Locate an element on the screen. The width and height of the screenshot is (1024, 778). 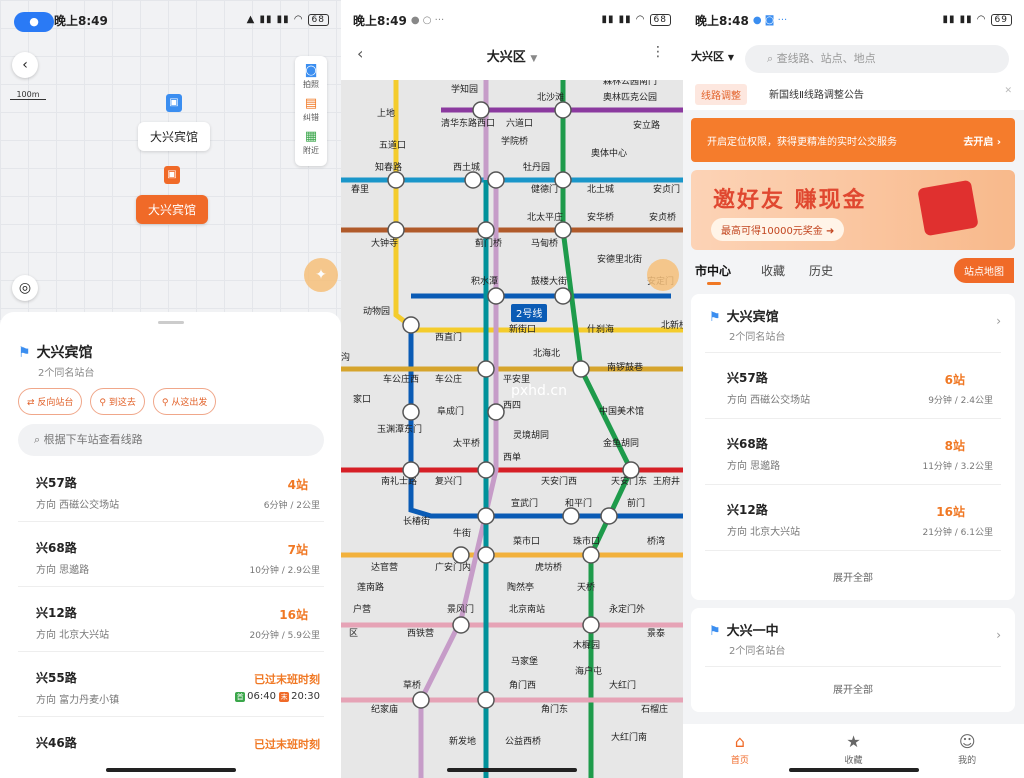
route-row: 兴57路 方向 西磁公交场站 6站 9分钟 / 2.4公里 is located at coordinates (853, 385).